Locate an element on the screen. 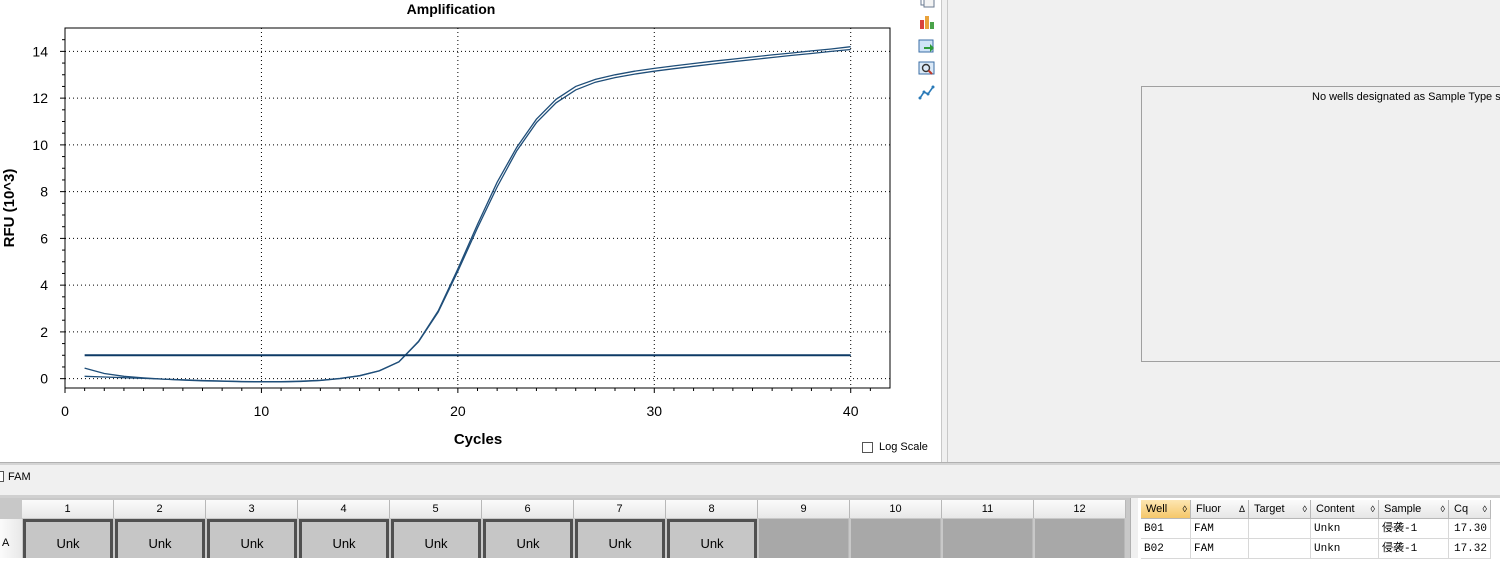  sample-type-panel: No wells designated as Sample Type sta is located at coordinates (1320, 224).